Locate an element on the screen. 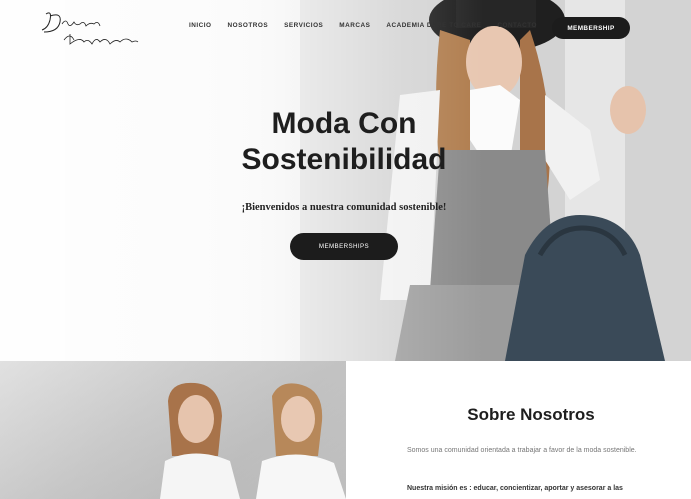 This screenshot has width=691, height=499. about-title: Sobre Nosotros is located at coordinates (531, 414).